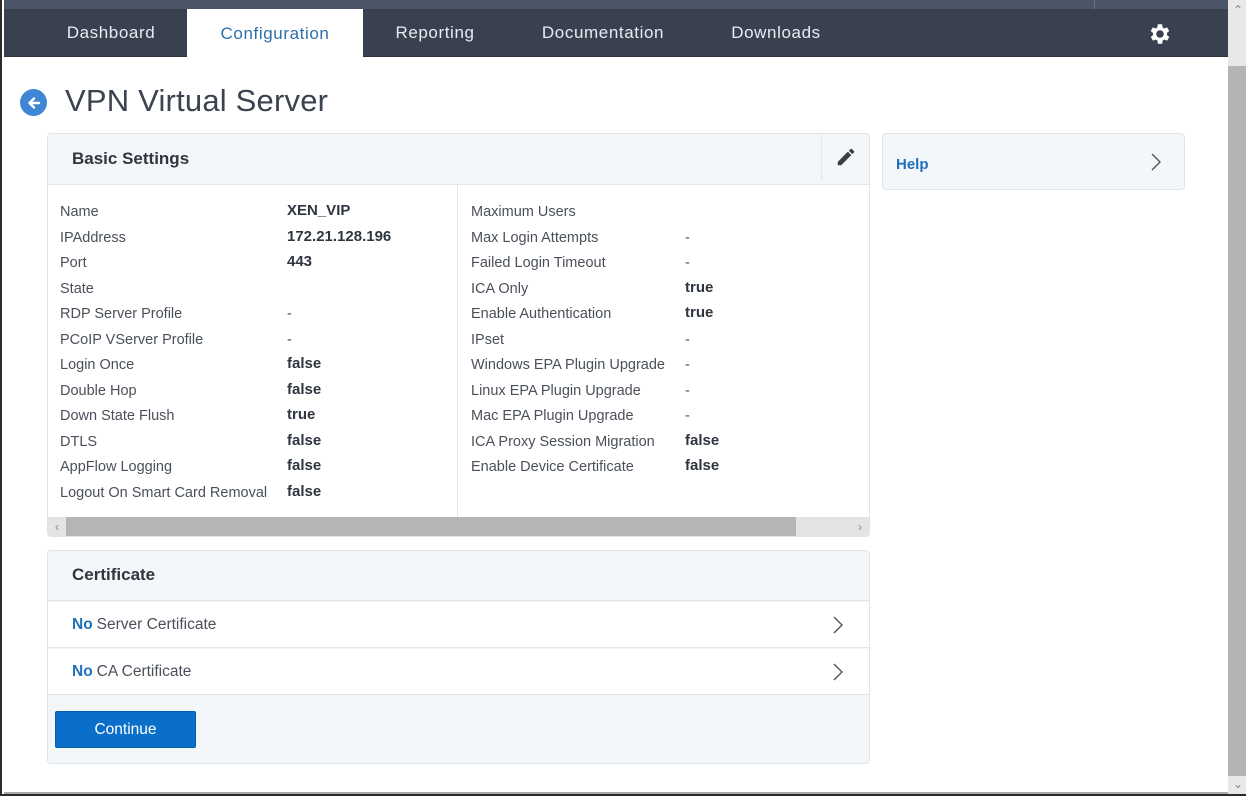  I want to click on basic-settings-header: Basic Settings, so click(458, 159).